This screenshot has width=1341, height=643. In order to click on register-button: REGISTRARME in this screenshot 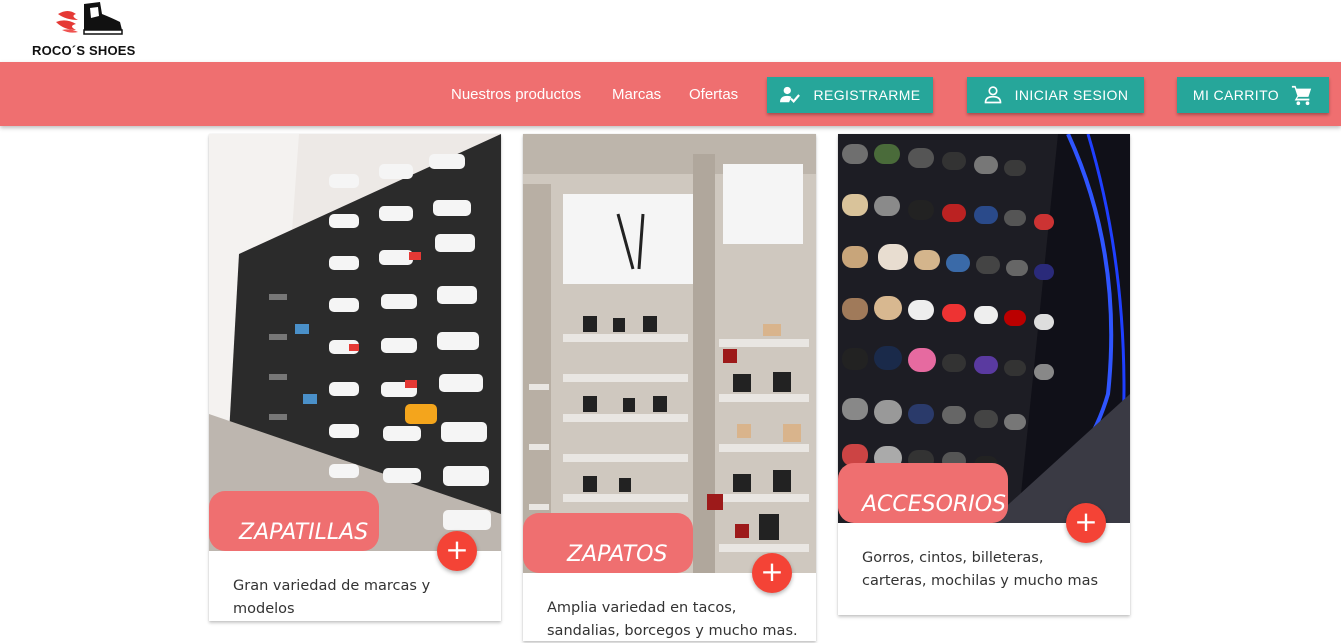, I will do `click(850, 95)`.